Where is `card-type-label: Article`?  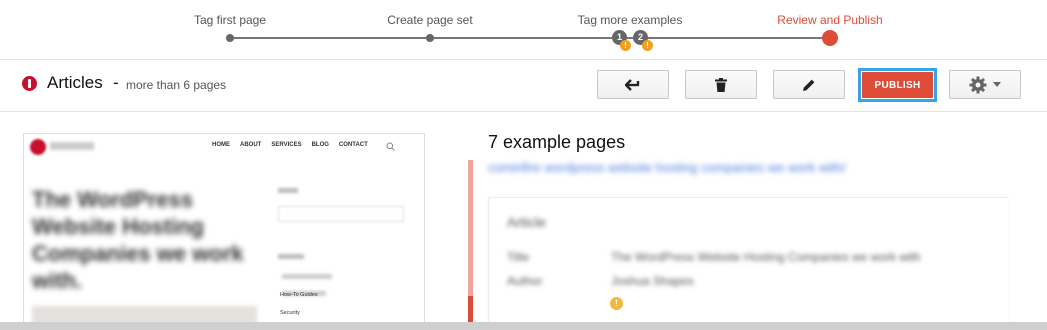 card-type-label: Article is located at coordinates (526, 222).